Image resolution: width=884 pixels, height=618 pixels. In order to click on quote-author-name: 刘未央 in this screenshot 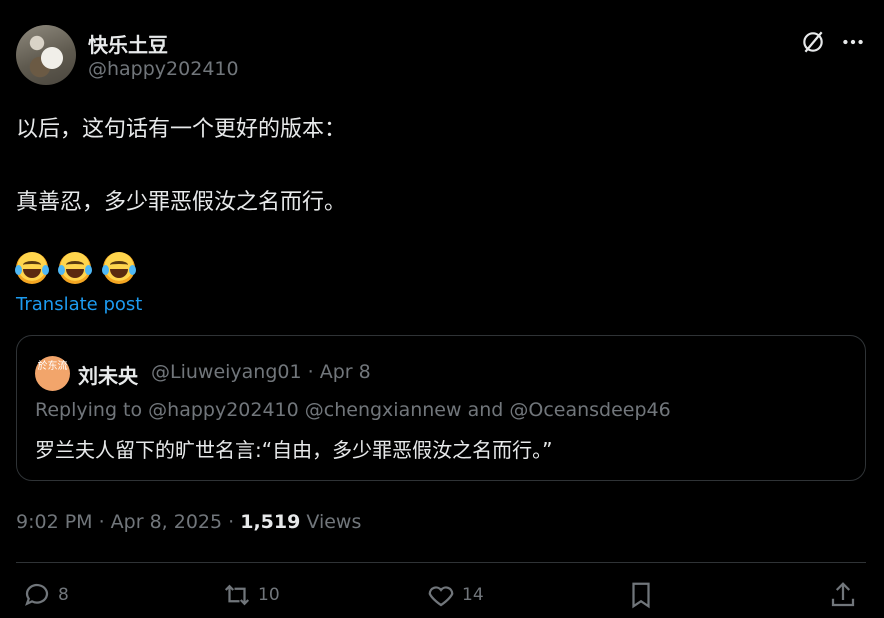, I will do `click(108, 374)`.